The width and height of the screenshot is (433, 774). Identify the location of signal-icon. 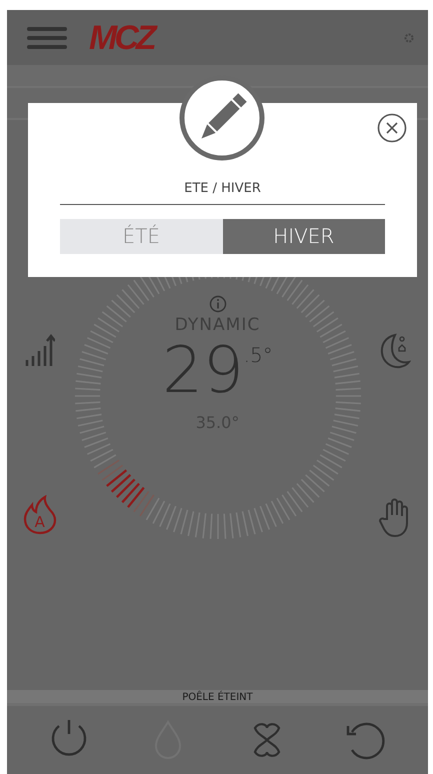
(39, 350).